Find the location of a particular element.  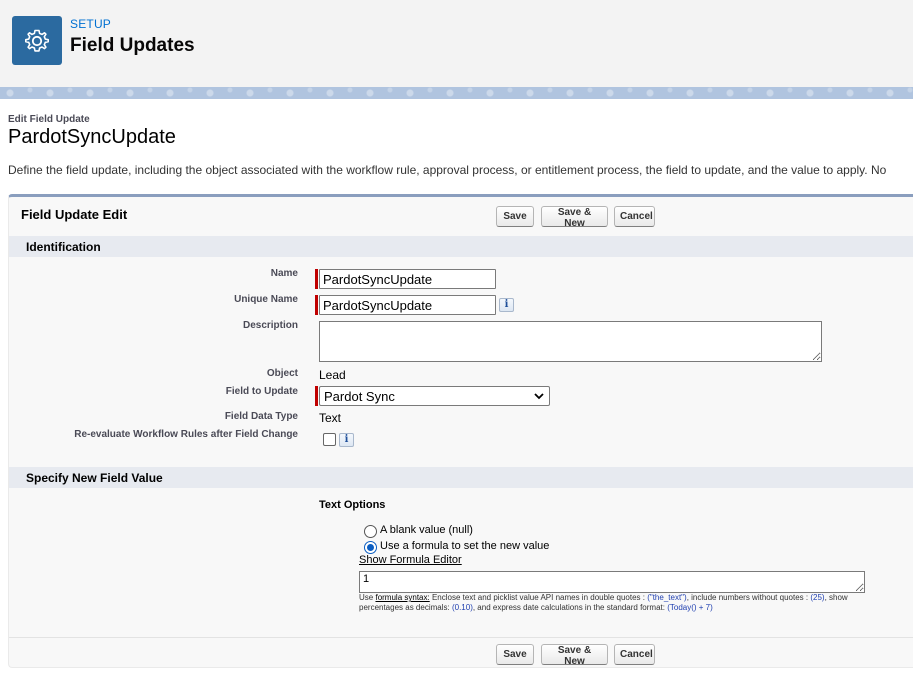

text-options-label: Text Options is located at coordinates (352, 505).